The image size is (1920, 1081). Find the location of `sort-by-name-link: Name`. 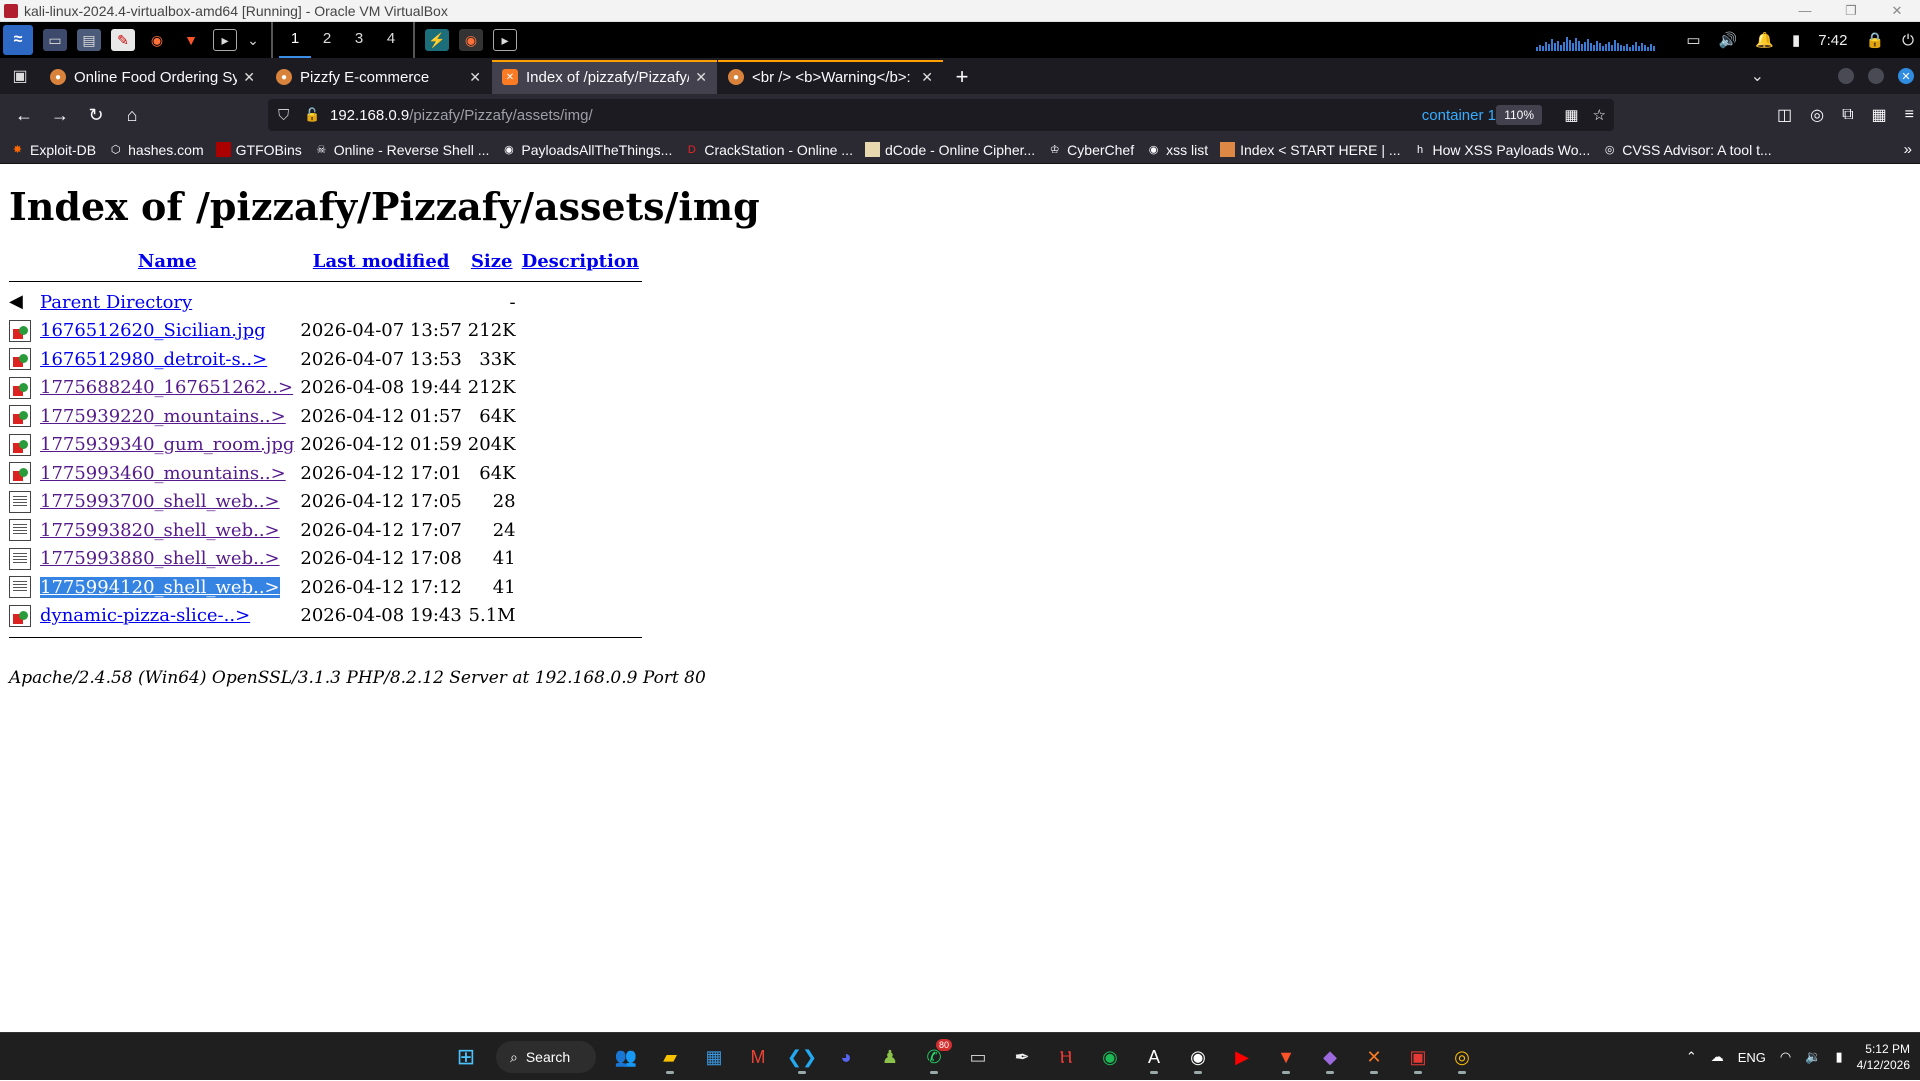

sort-by-name-link: Name is located at coordinates (167, 261).